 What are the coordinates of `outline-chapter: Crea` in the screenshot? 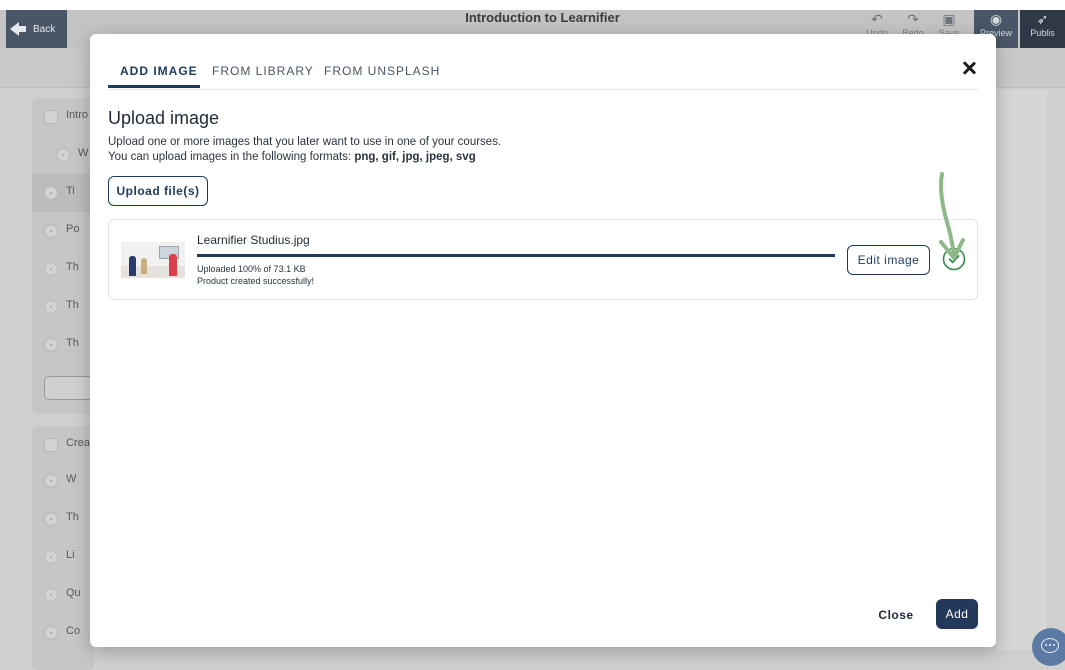 It's located at (61, 445).